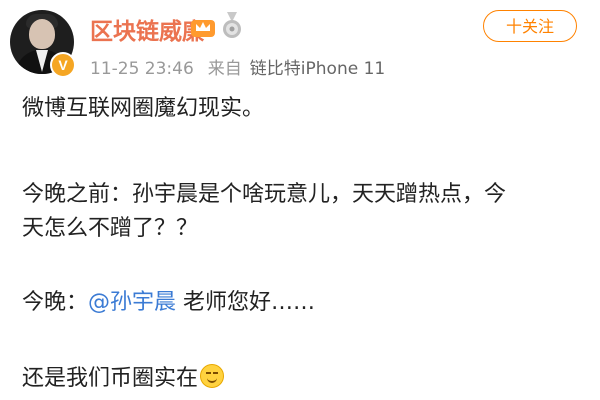  Describe the element at coordinates (42, 34) in the screenshot. I see `avatar-face` at that location.